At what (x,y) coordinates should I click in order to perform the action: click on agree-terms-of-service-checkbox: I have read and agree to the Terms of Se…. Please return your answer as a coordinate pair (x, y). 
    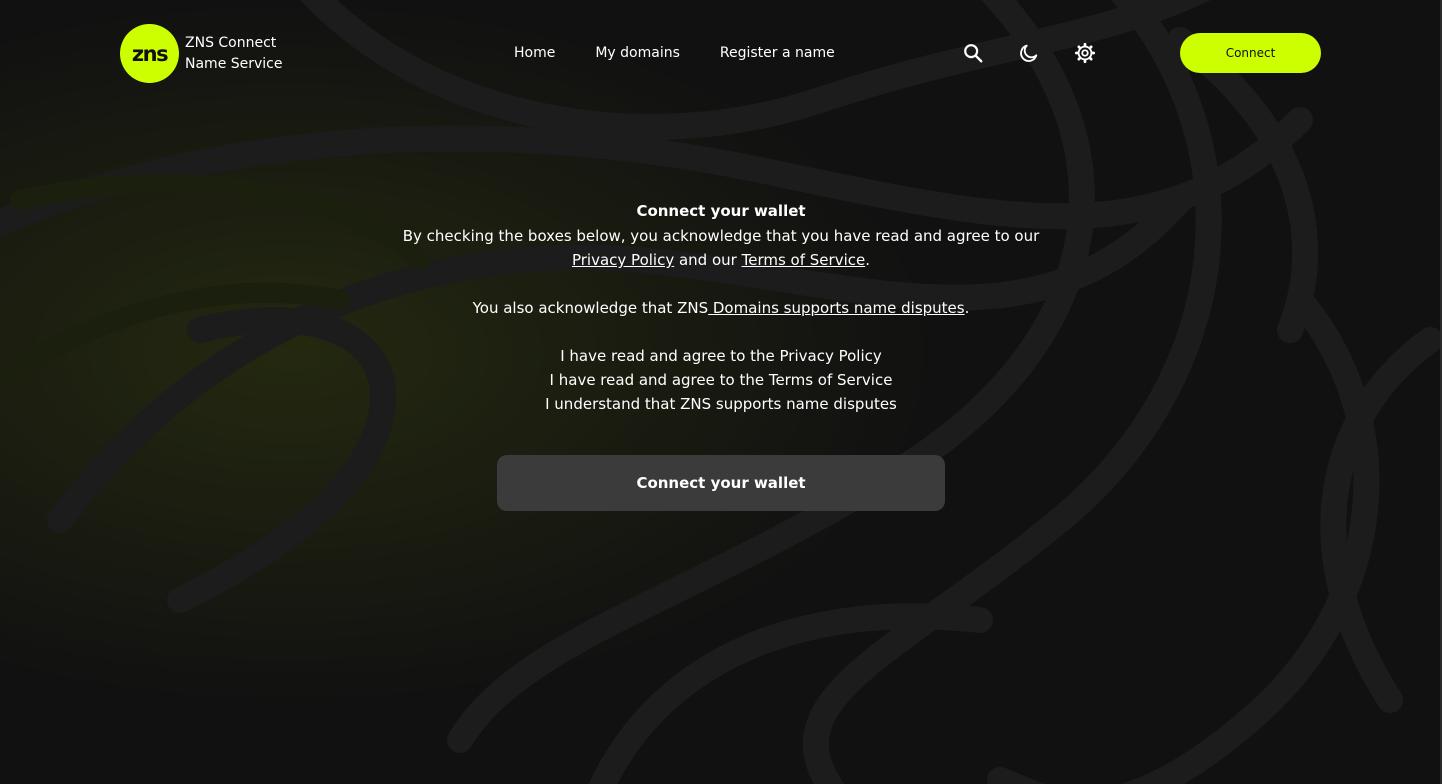
    Looking at the image, I should click on (721, 380).